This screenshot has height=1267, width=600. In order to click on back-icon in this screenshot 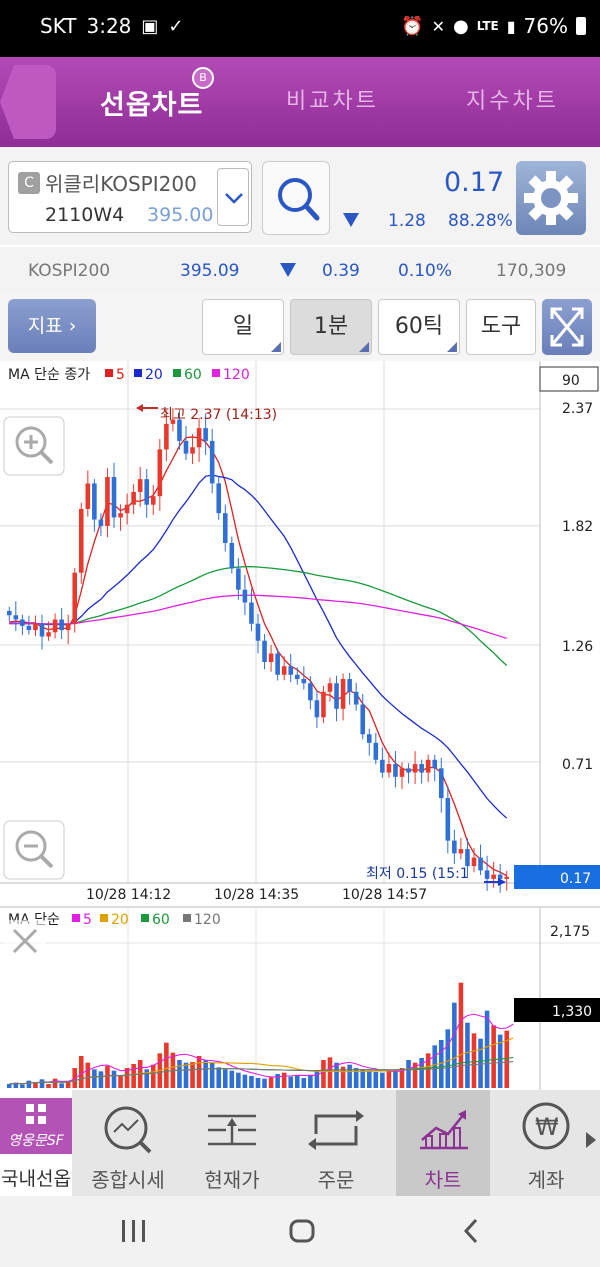, I will do `click(471, 1231)`.